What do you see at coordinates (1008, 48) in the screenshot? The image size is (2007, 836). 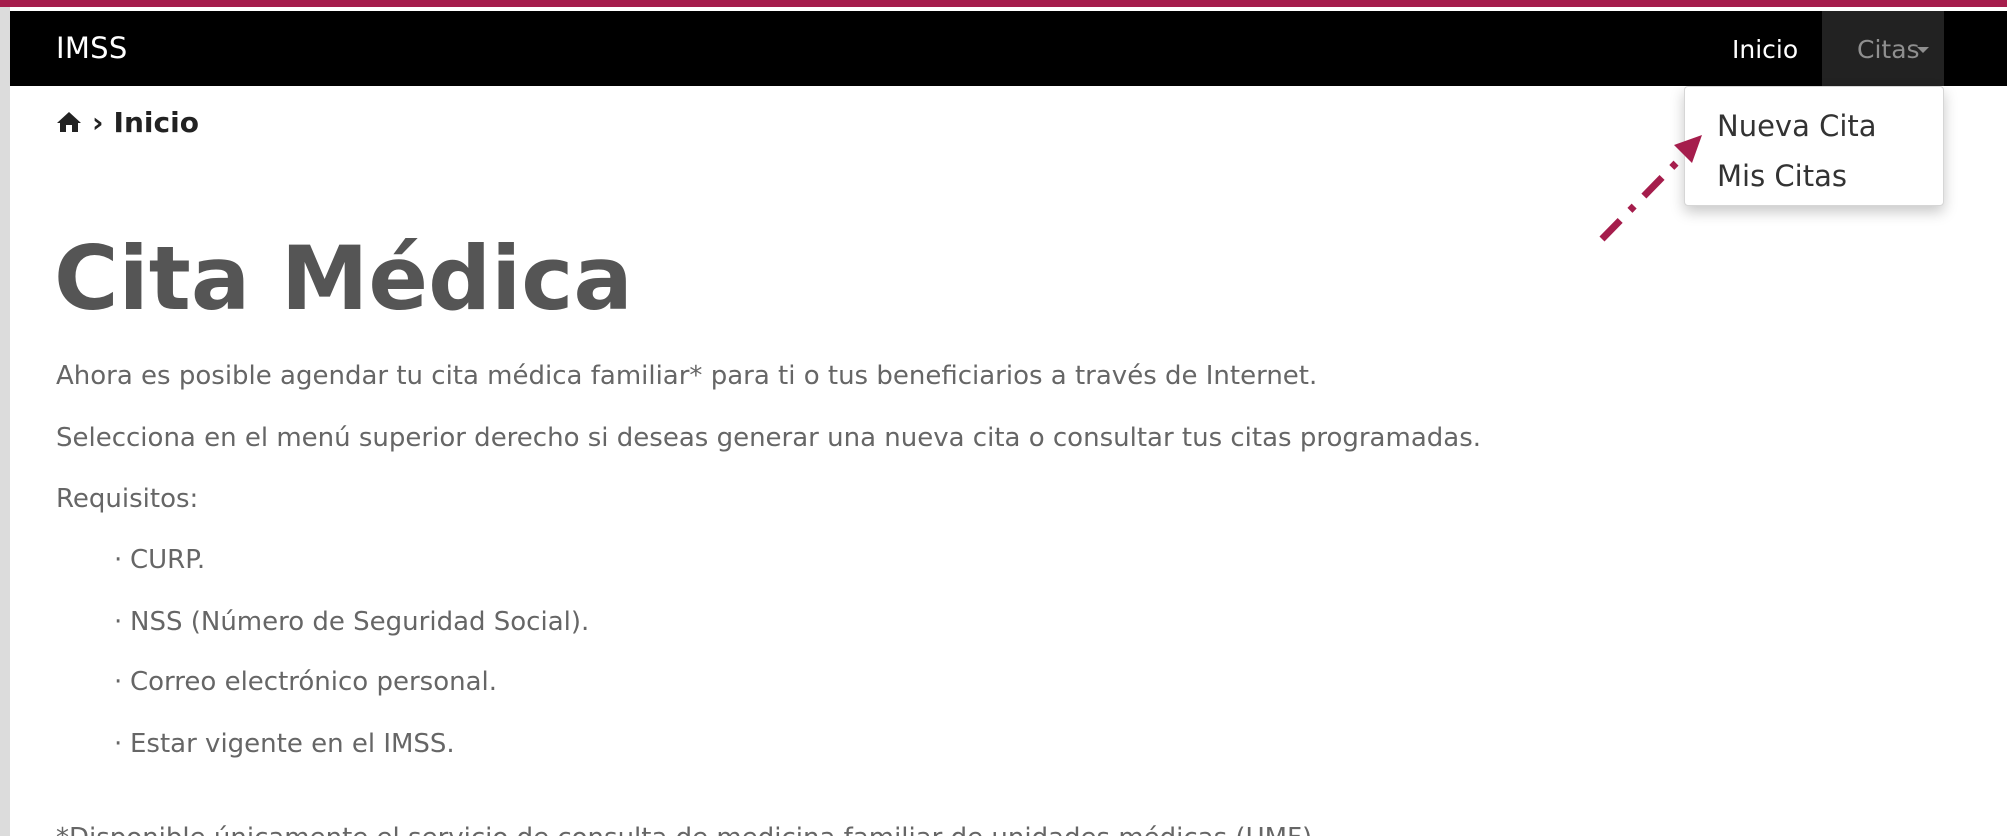 I see `top-navbar: IMSS Inicio Citas` at bounding box center [1008, 48].